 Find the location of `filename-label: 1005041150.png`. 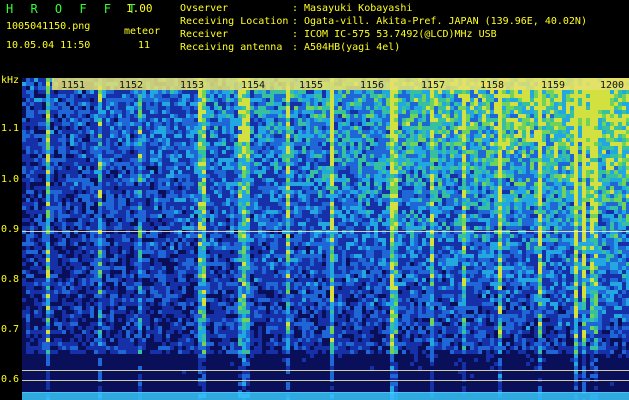

filename-label: 1005041150.png is located at coordinates (48, 26).